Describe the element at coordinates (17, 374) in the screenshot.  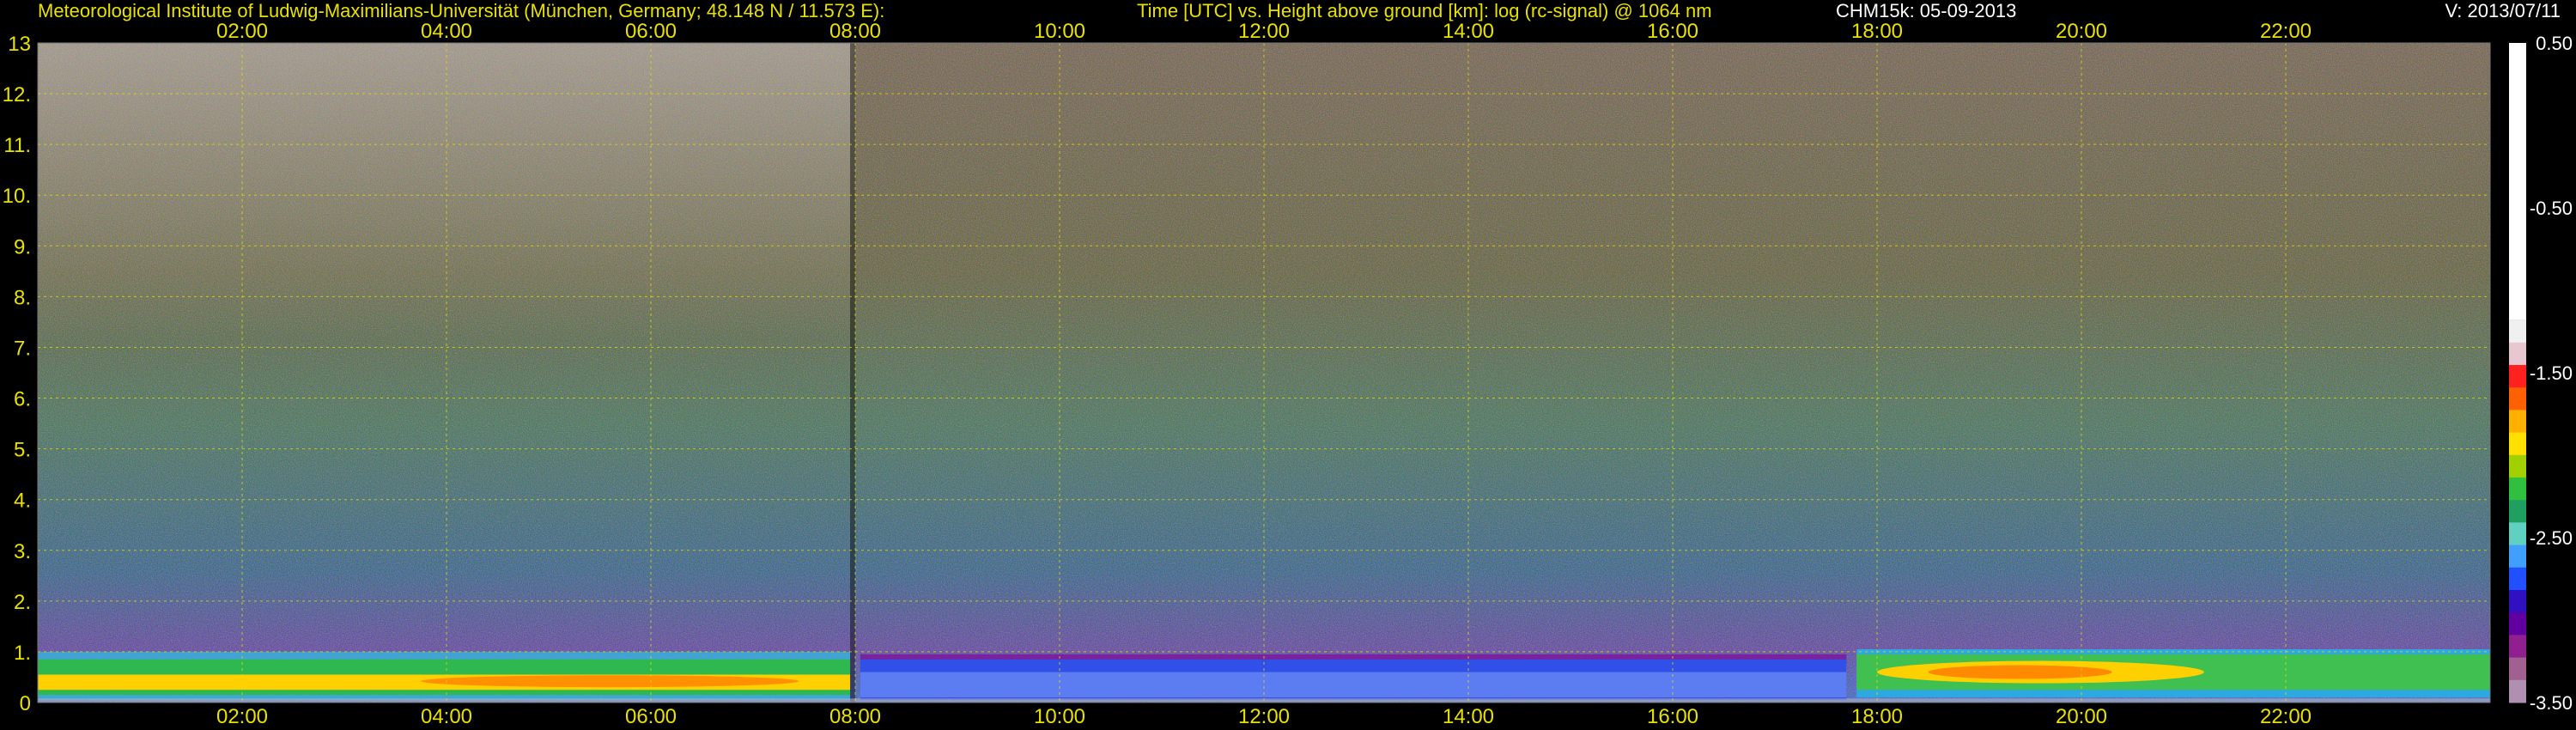
I see `y-axis: 0 1. 2. 3. 4. 5. 6. 7. 8. 9. 10. 11. 12. 13` at that location.